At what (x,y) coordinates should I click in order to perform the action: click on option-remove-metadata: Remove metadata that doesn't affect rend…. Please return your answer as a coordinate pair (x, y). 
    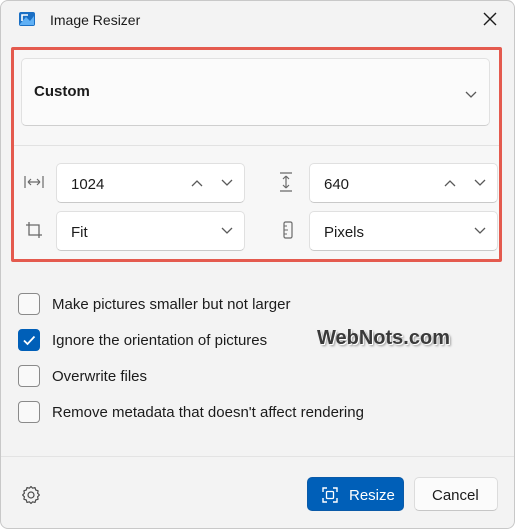
    Looking at the image, I should click on (228, 413).